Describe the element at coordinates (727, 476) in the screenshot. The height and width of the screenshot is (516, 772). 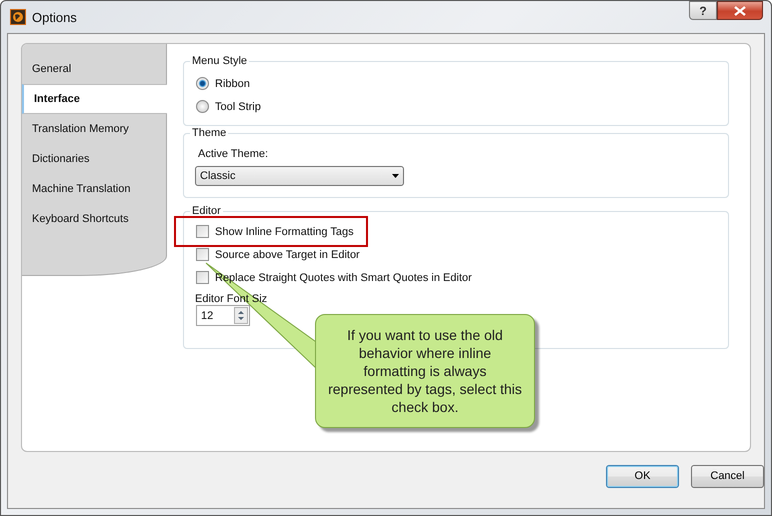
I see `dialog-button: Cancel` at that location.